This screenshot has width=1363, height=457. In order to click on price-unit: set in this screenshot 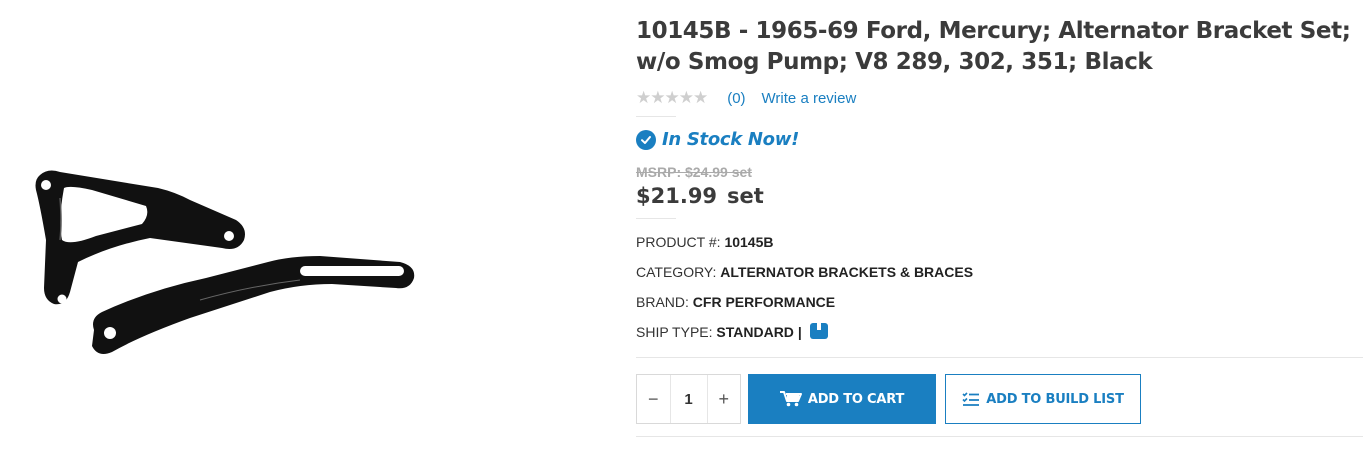, I will do `click(745, 196)`.